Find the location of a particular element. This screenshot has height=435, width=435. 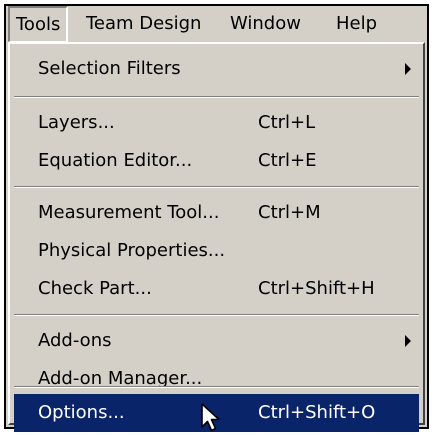

menu-item-shortcut: Ctrl+E is located at coordinates (287, 160).